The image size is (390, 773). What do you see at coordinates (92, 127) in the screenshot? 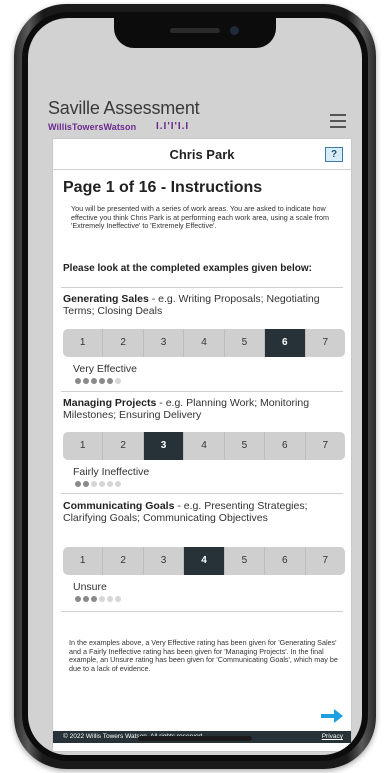
I see `brand-subtitle: WillisTowersWatson` at bounding box center [92, 127].